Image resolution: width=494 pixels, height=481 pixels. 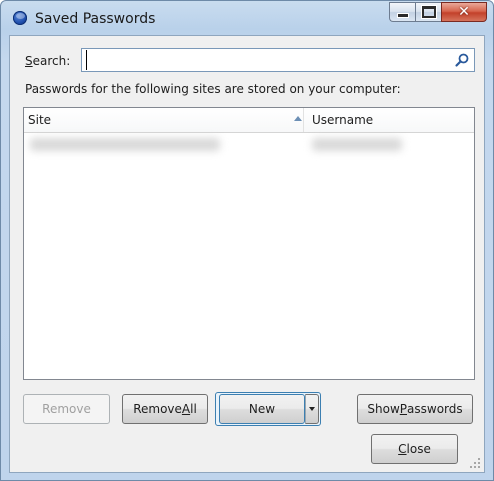 I want to click on close-window-button: ✕, so click(x=464, y=12).